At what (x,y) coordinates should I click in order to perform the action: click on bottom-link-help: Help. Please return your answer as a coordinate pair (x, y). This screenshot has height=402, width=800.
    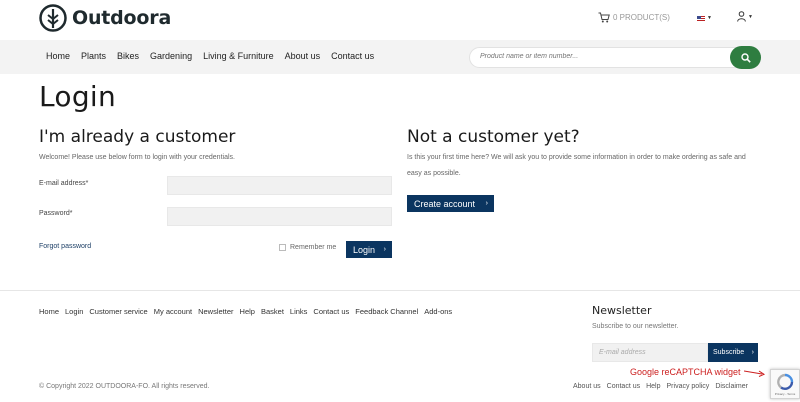
    Looking at the image, I should click on (653, 386).